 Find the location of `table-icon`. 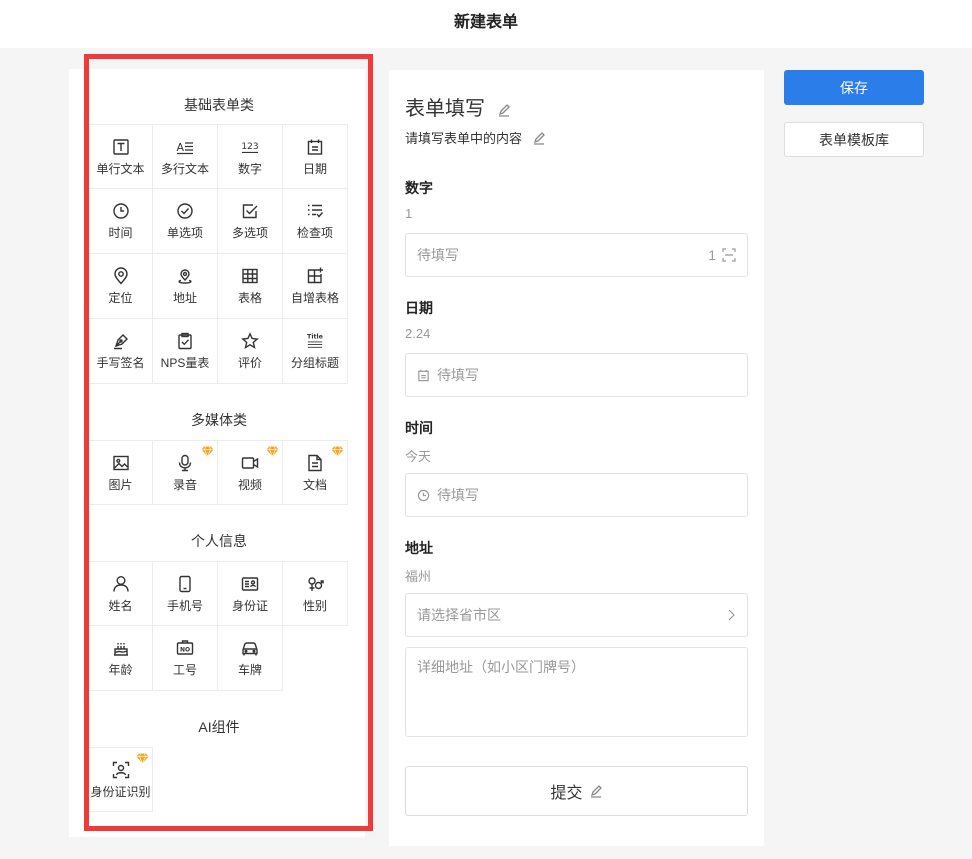

table-icon is located at coordinates (250, 276).